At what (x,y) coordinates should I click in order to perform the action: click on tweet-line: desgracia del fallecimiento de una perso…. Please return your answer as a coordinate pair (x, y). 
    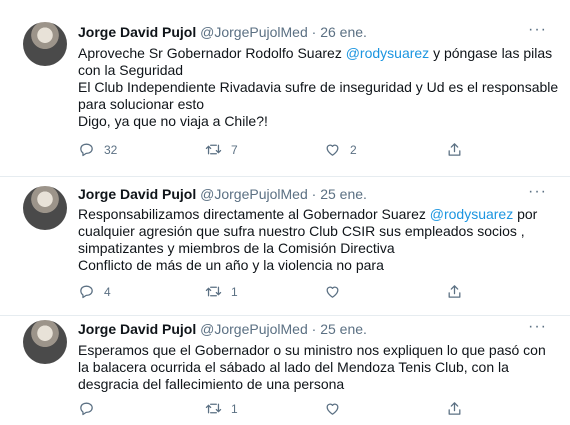
    Looking at the image, I should click on (211, 384).